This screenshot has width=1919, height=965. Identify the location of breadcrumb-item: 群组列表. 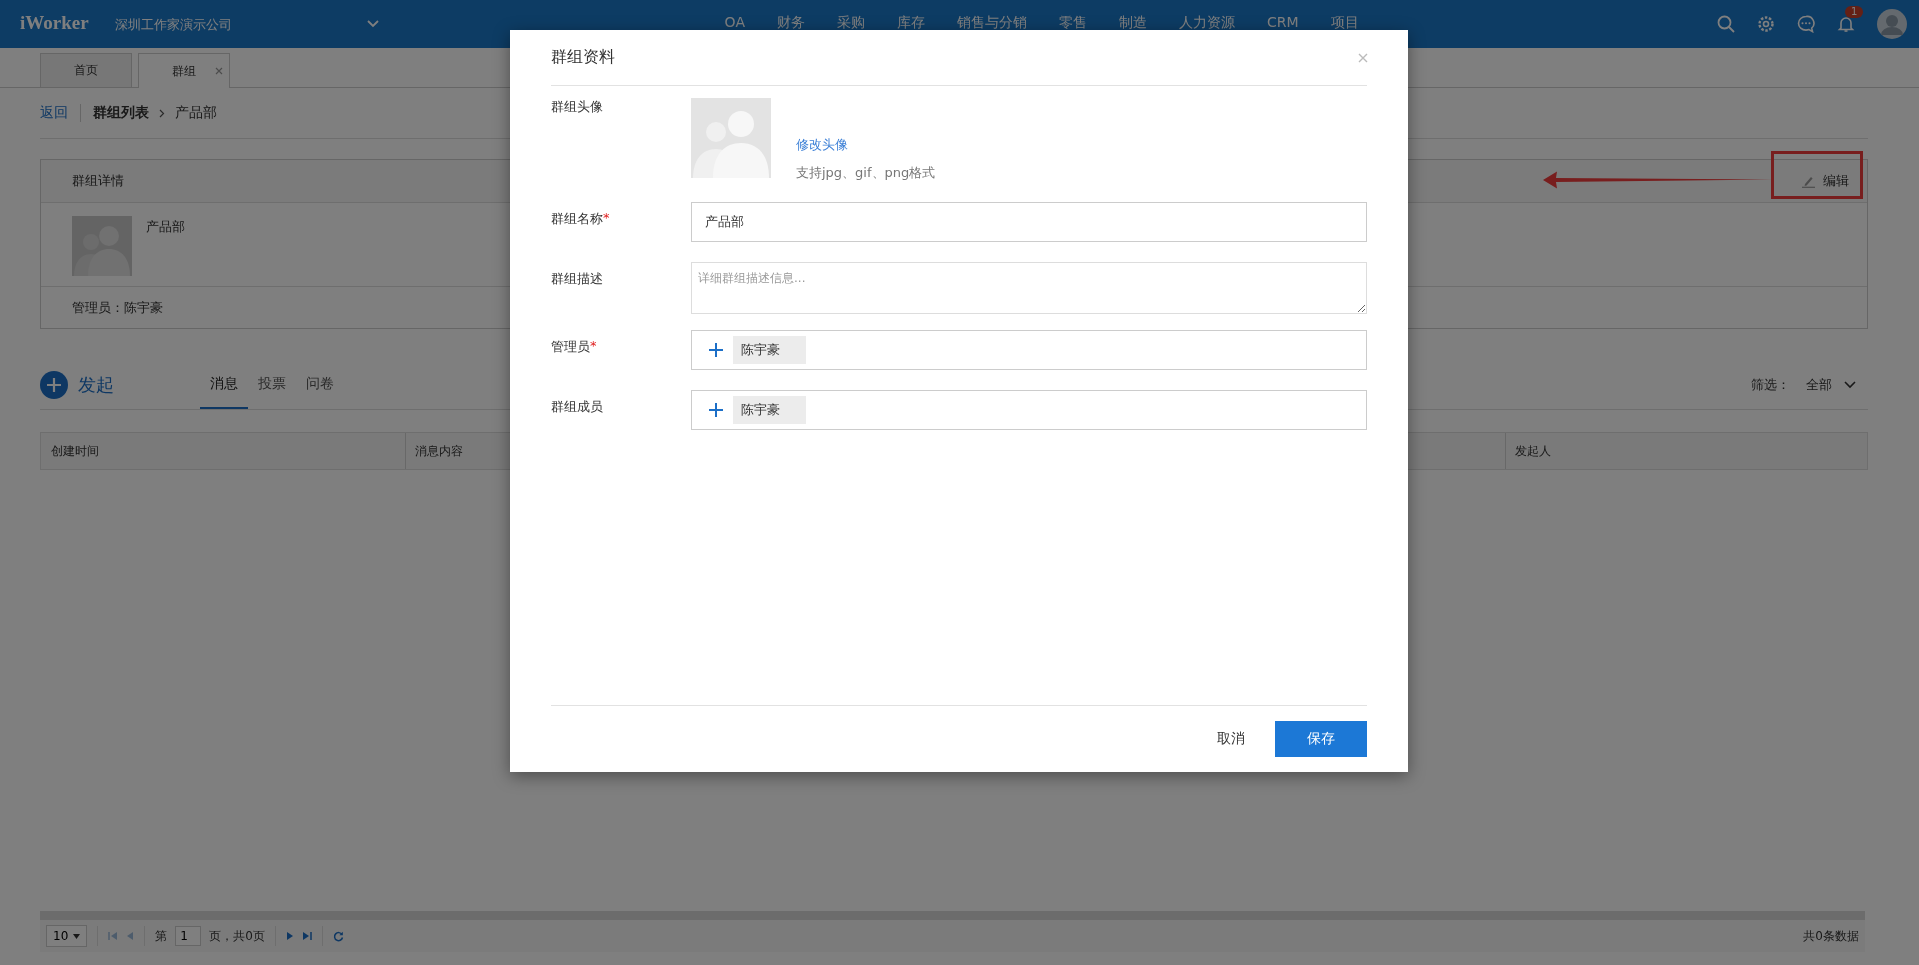
(121, 113).